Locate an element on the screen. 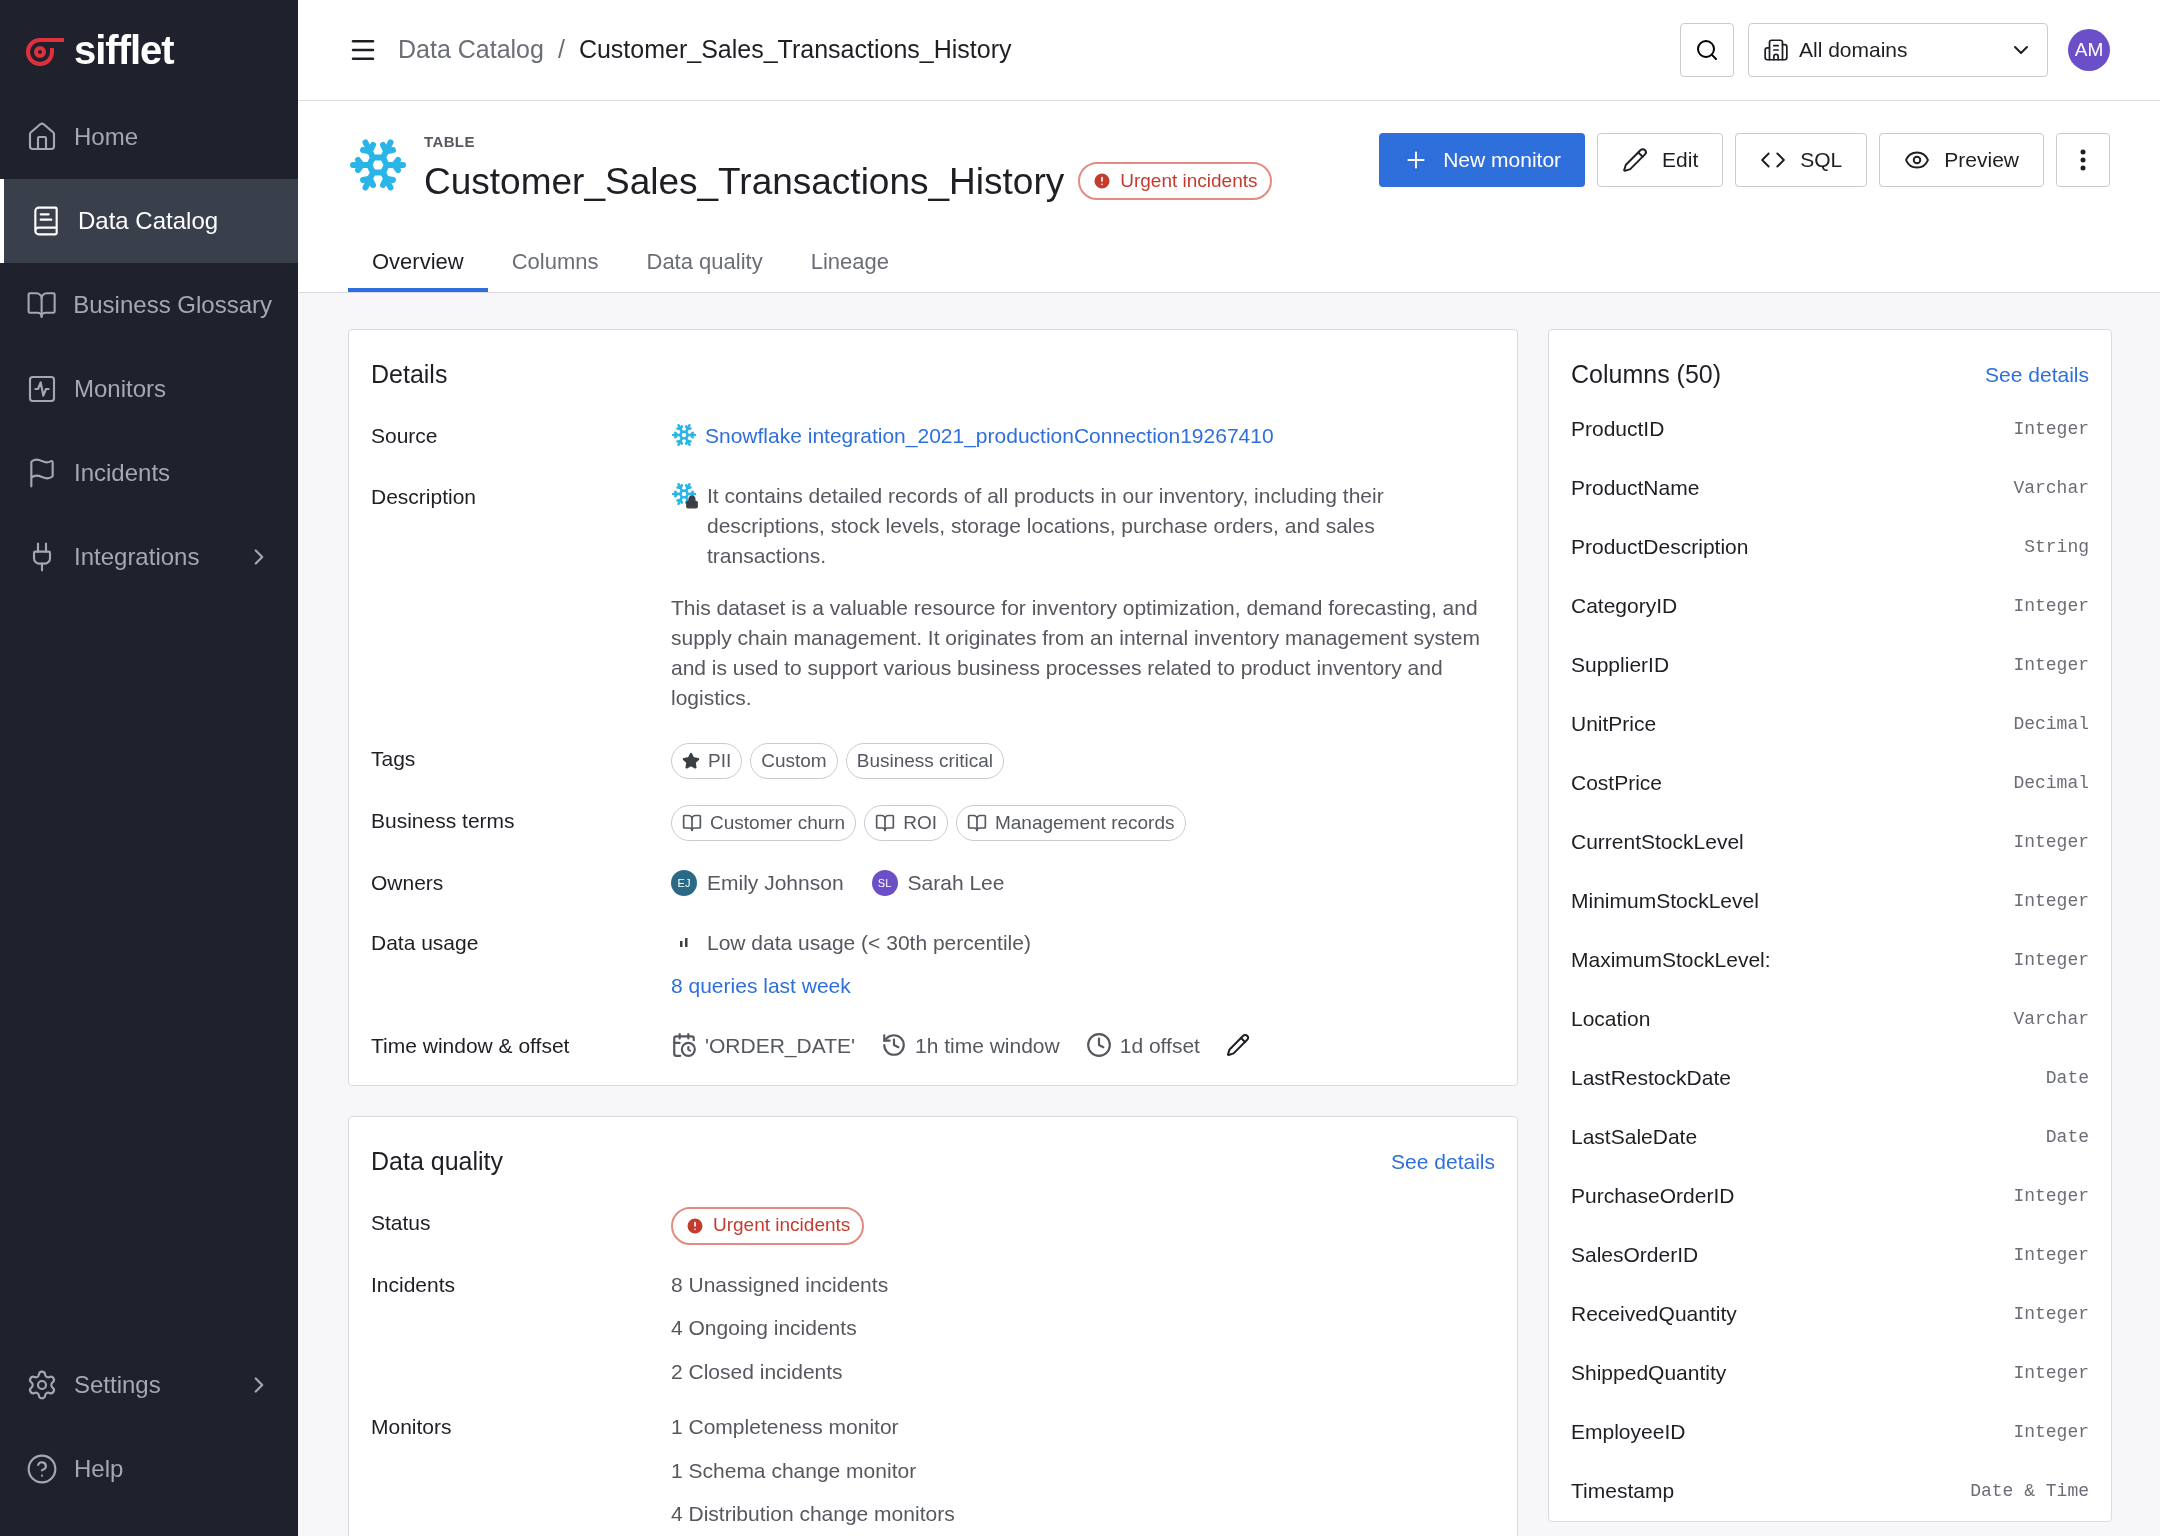  card-title: Details is located at coordinates (410, 374).